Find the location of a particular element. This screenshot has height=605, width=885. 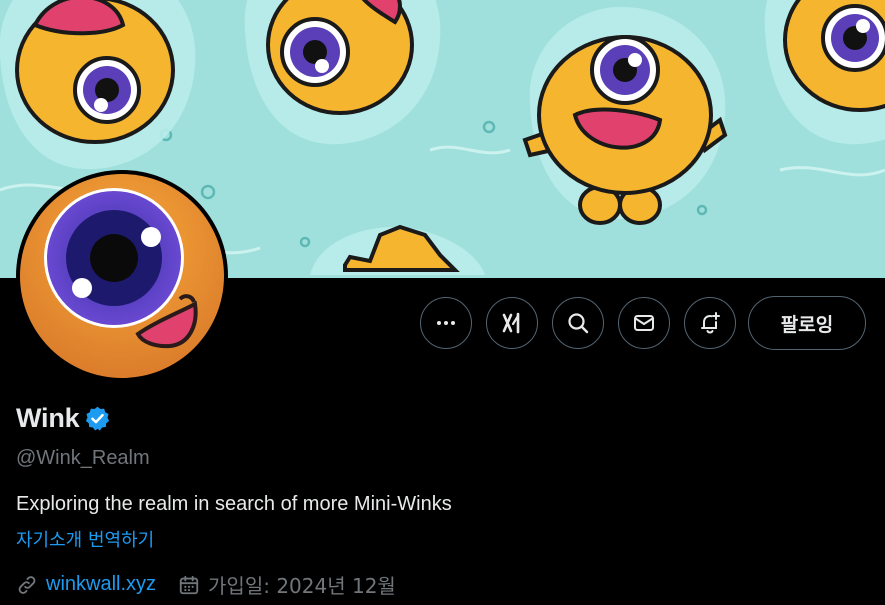

notify-button is located at coordinates (710, 323).